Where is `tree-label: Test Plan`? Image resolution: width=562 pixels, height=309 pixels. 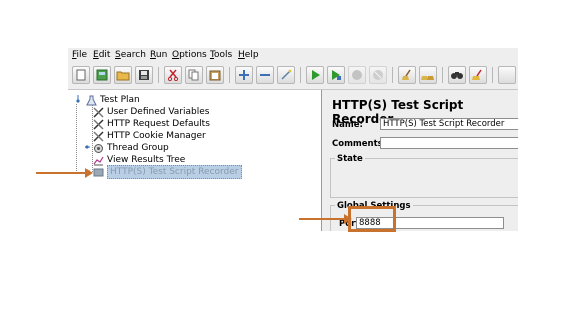 tree-label: Test Plan is located at coordinates (120, 100).